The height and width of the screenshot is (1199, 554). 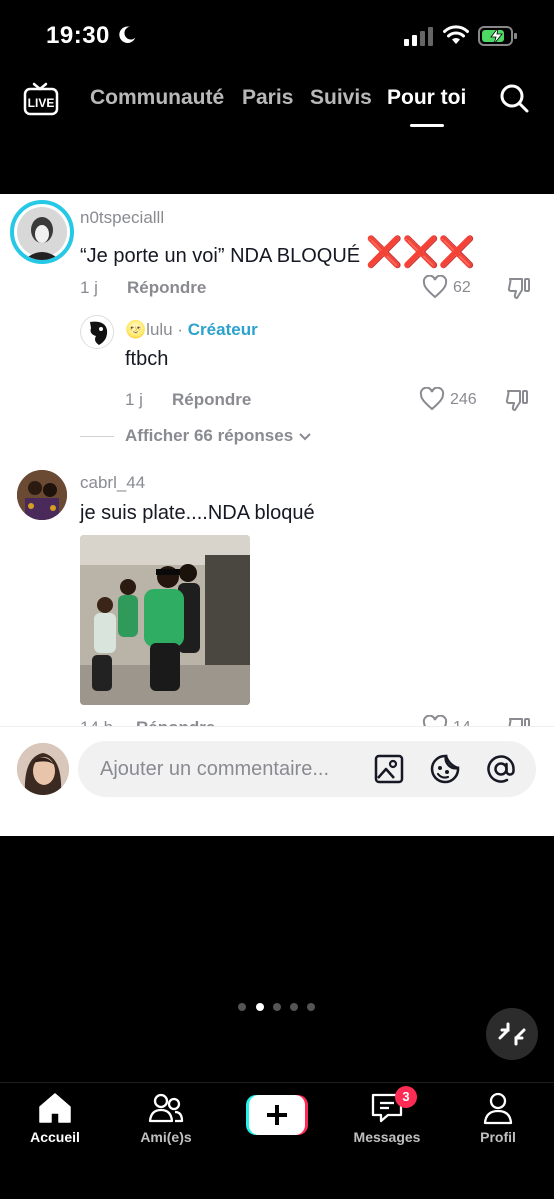 What do you see at coordinates (445, 769) in the screenshot?
I see `sticker-icon` at bounding box center [445, 769].